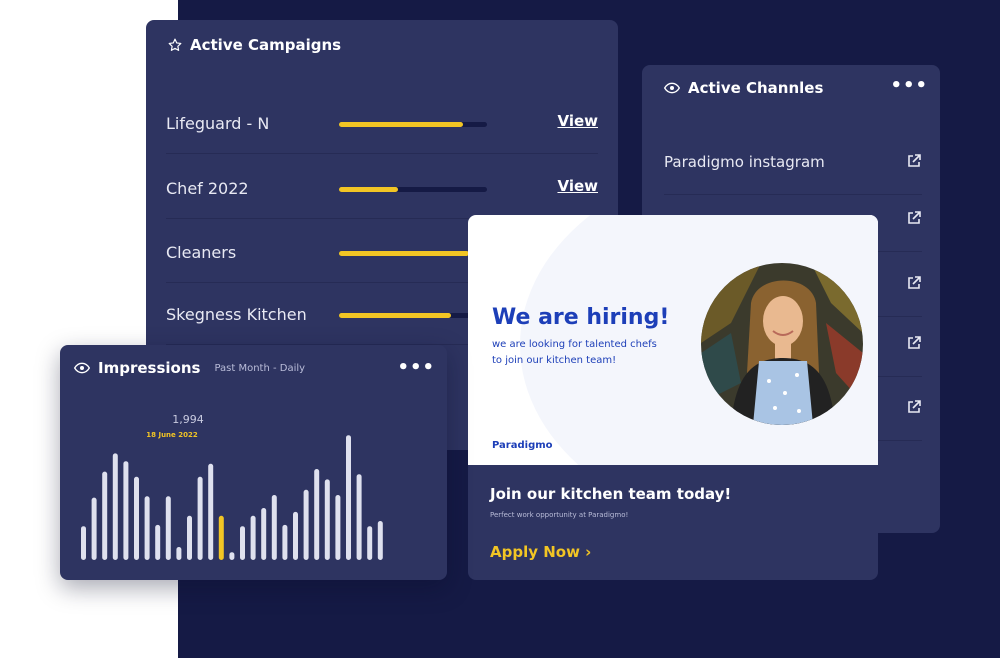 Image resolution: width=1000 pixels, height=658 pixels. What do you see at coordinates (218, 123) in the screenshot?
I see `campaign-name: Lifeguard - N` at bounding box center [218, 123].